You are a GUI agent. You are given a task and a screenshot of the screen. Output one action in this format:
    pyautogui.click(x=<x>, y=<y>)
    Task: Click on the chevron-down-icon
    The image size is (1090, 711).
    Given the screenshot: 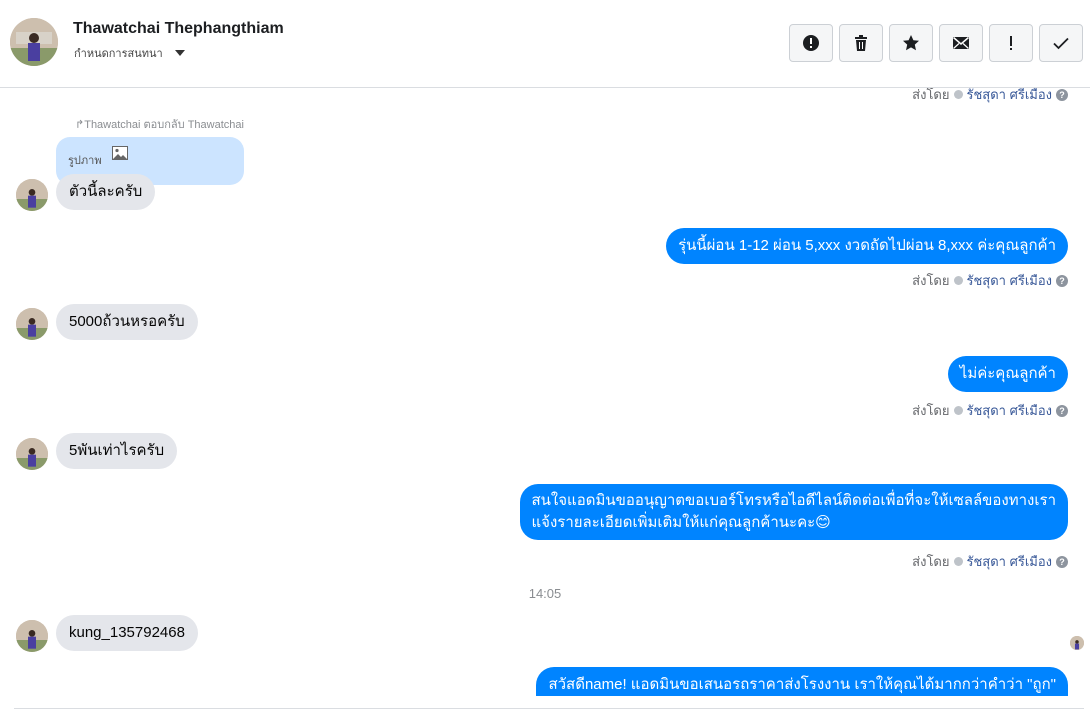 What is the action you would take?
    pyautogui.click(x=179, y=53)
    